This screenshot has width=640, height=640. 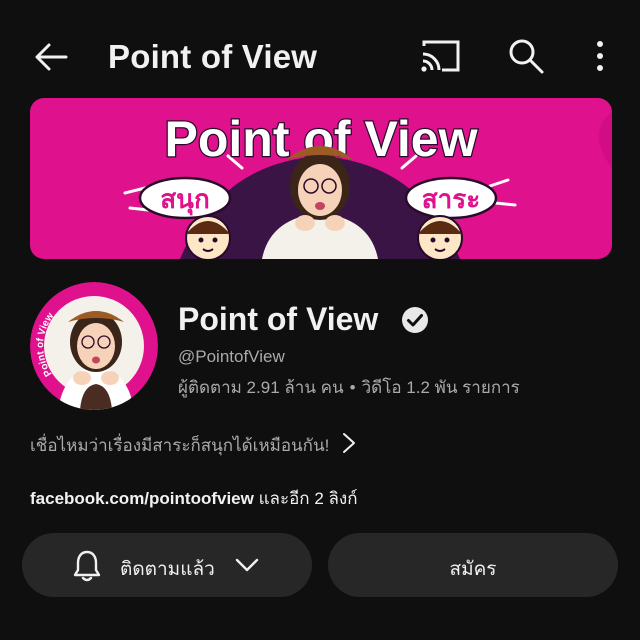 What do you see at coordinates (473, 569) in the screenshot?
I see `join-label: สมัคร` at bounding box center [473, 569].